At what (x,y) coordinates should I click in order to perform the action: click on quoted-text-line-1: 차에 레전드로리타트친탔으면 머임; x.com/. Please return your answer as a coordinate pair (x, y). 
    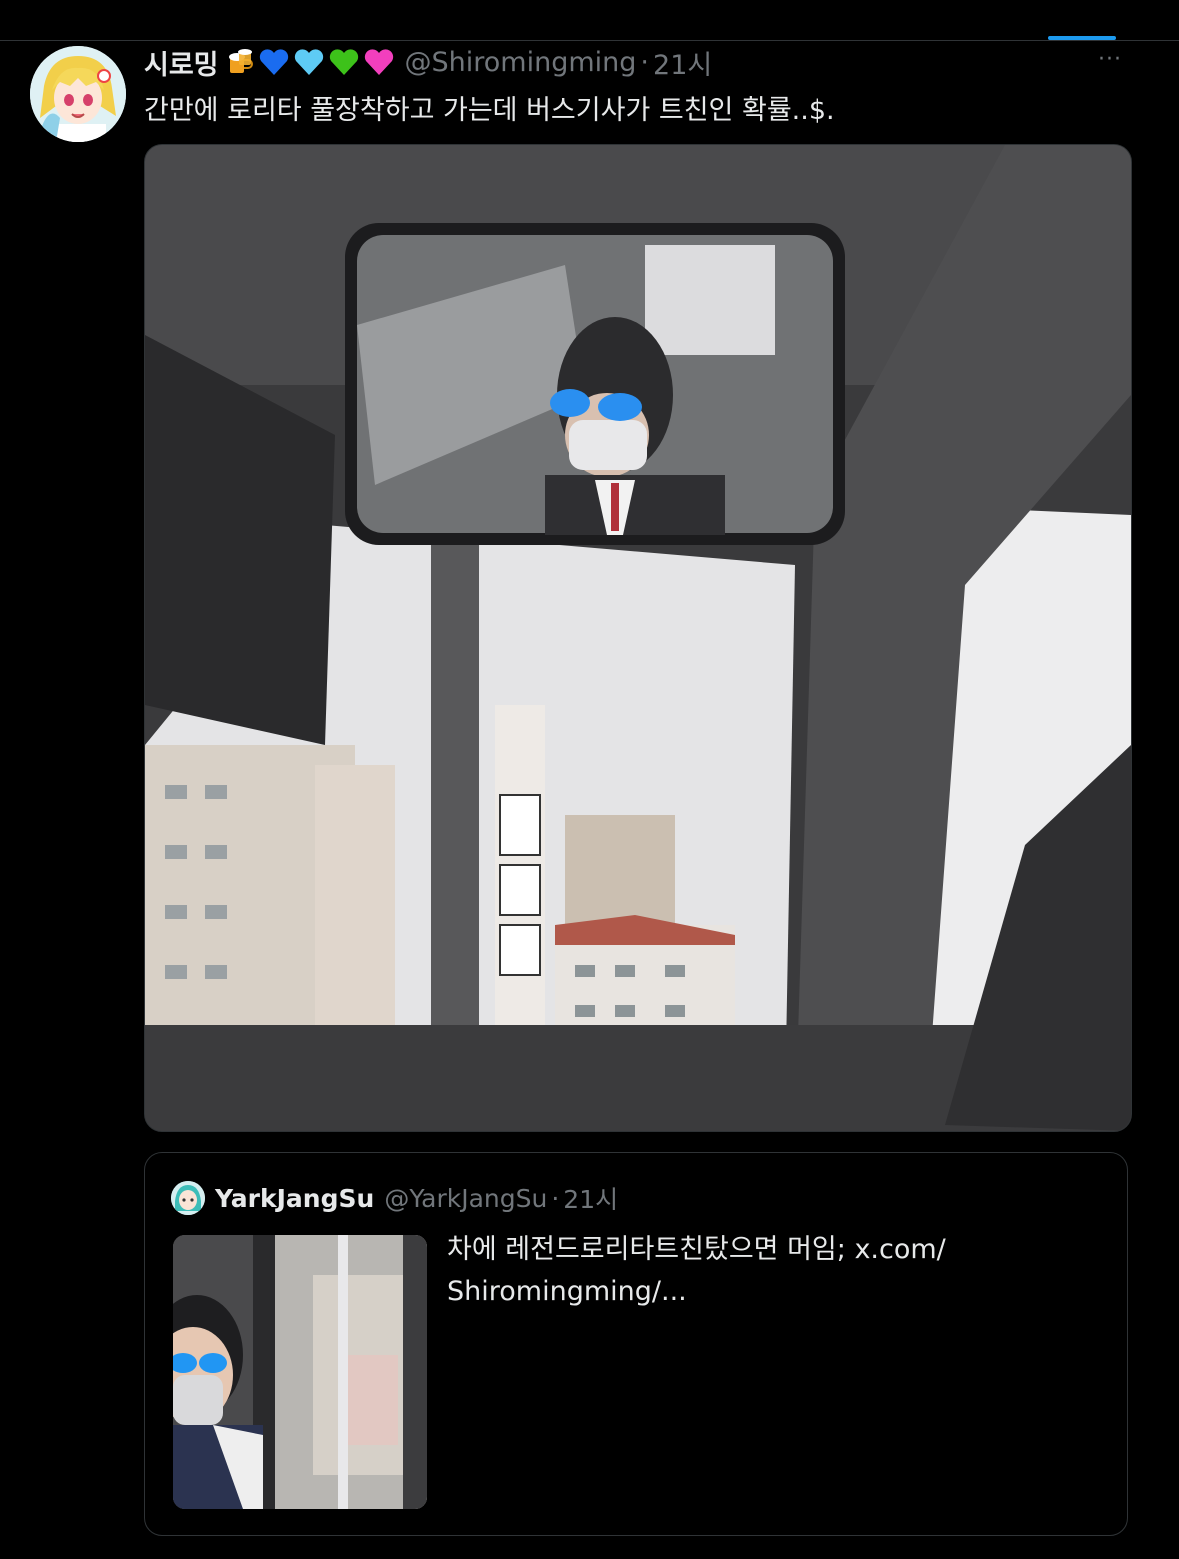
    Looking at the image, I should click on (696, 1249).